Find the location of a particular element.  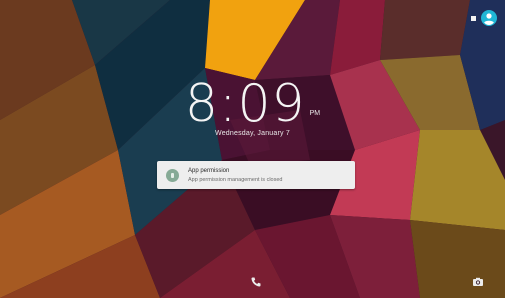

notification-text: App permission management is closed is located at coordinates (235, 180).